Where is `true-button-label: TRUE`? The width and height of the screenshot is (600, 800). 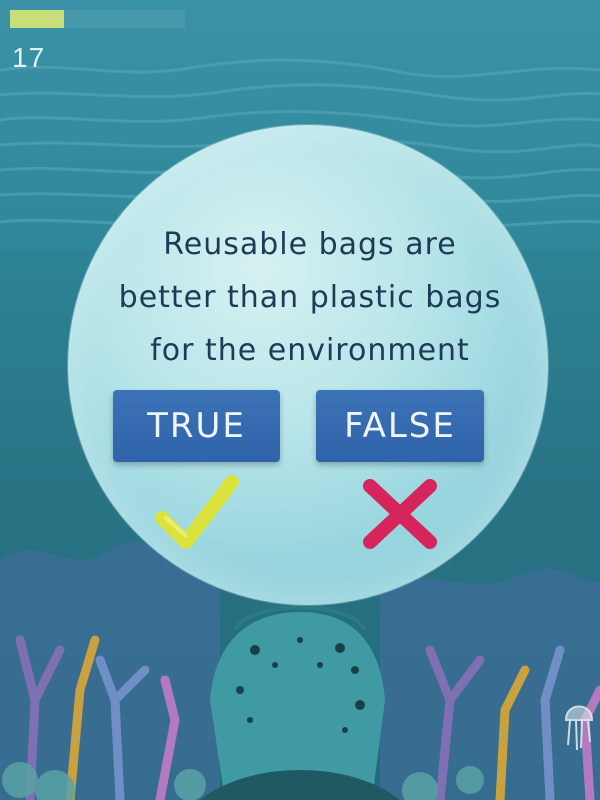
true-button-label: TRUE is located at coordinates (196, 426).